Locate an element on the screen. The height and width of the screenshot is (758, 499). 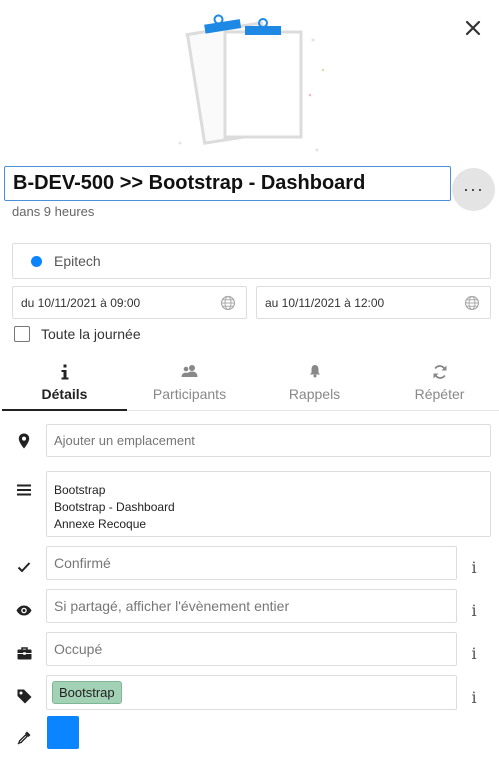
tab-reminders: Rappels is located at coordinates (314, 385).